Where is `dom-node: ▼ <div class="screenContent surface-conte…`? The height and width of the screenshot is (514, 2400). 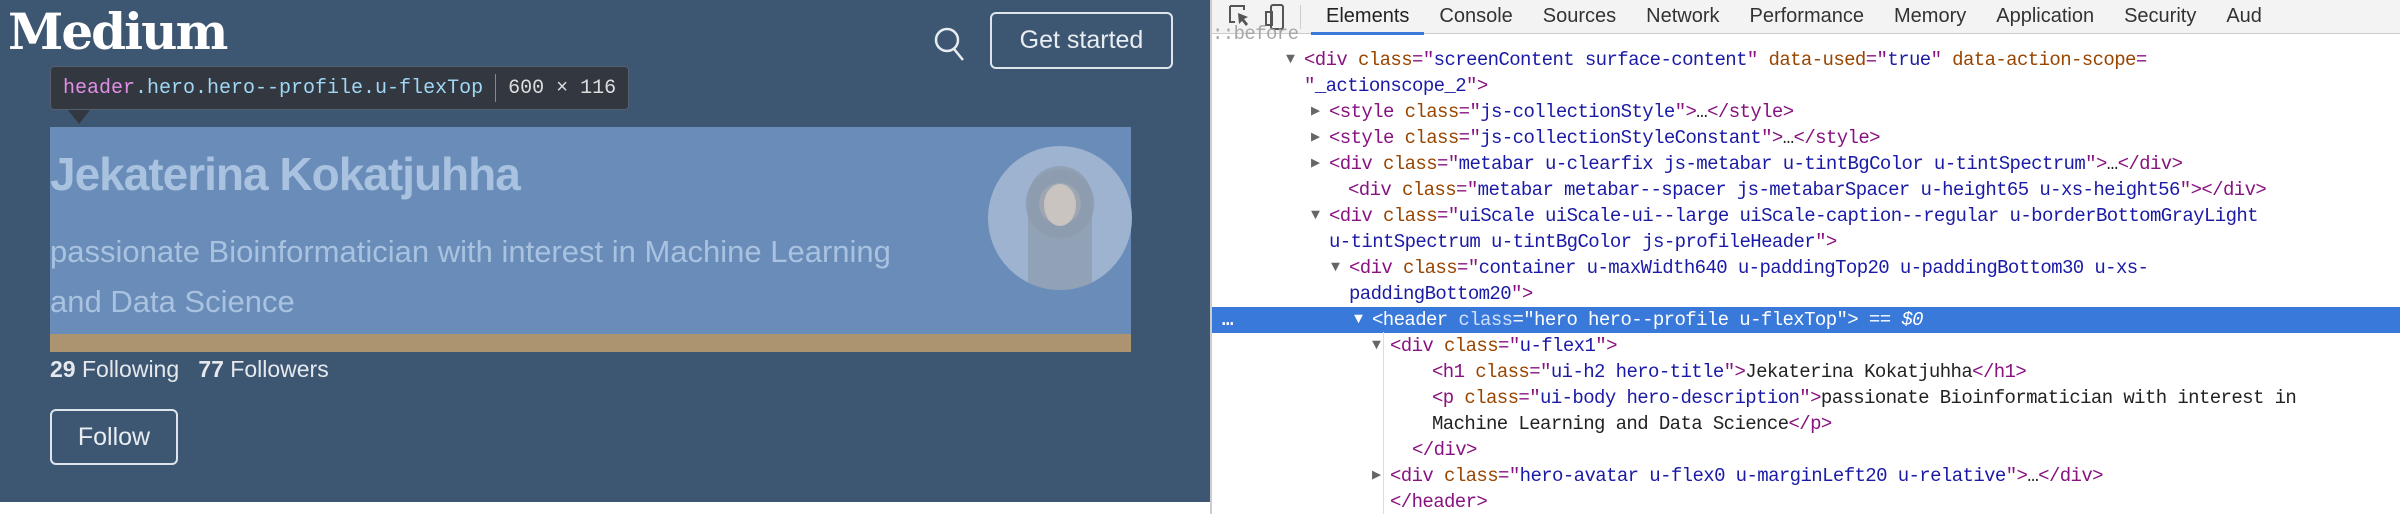 dom-node: ▼ <div class="screenContent surface-conte… is located at coordinates (1806, 60).